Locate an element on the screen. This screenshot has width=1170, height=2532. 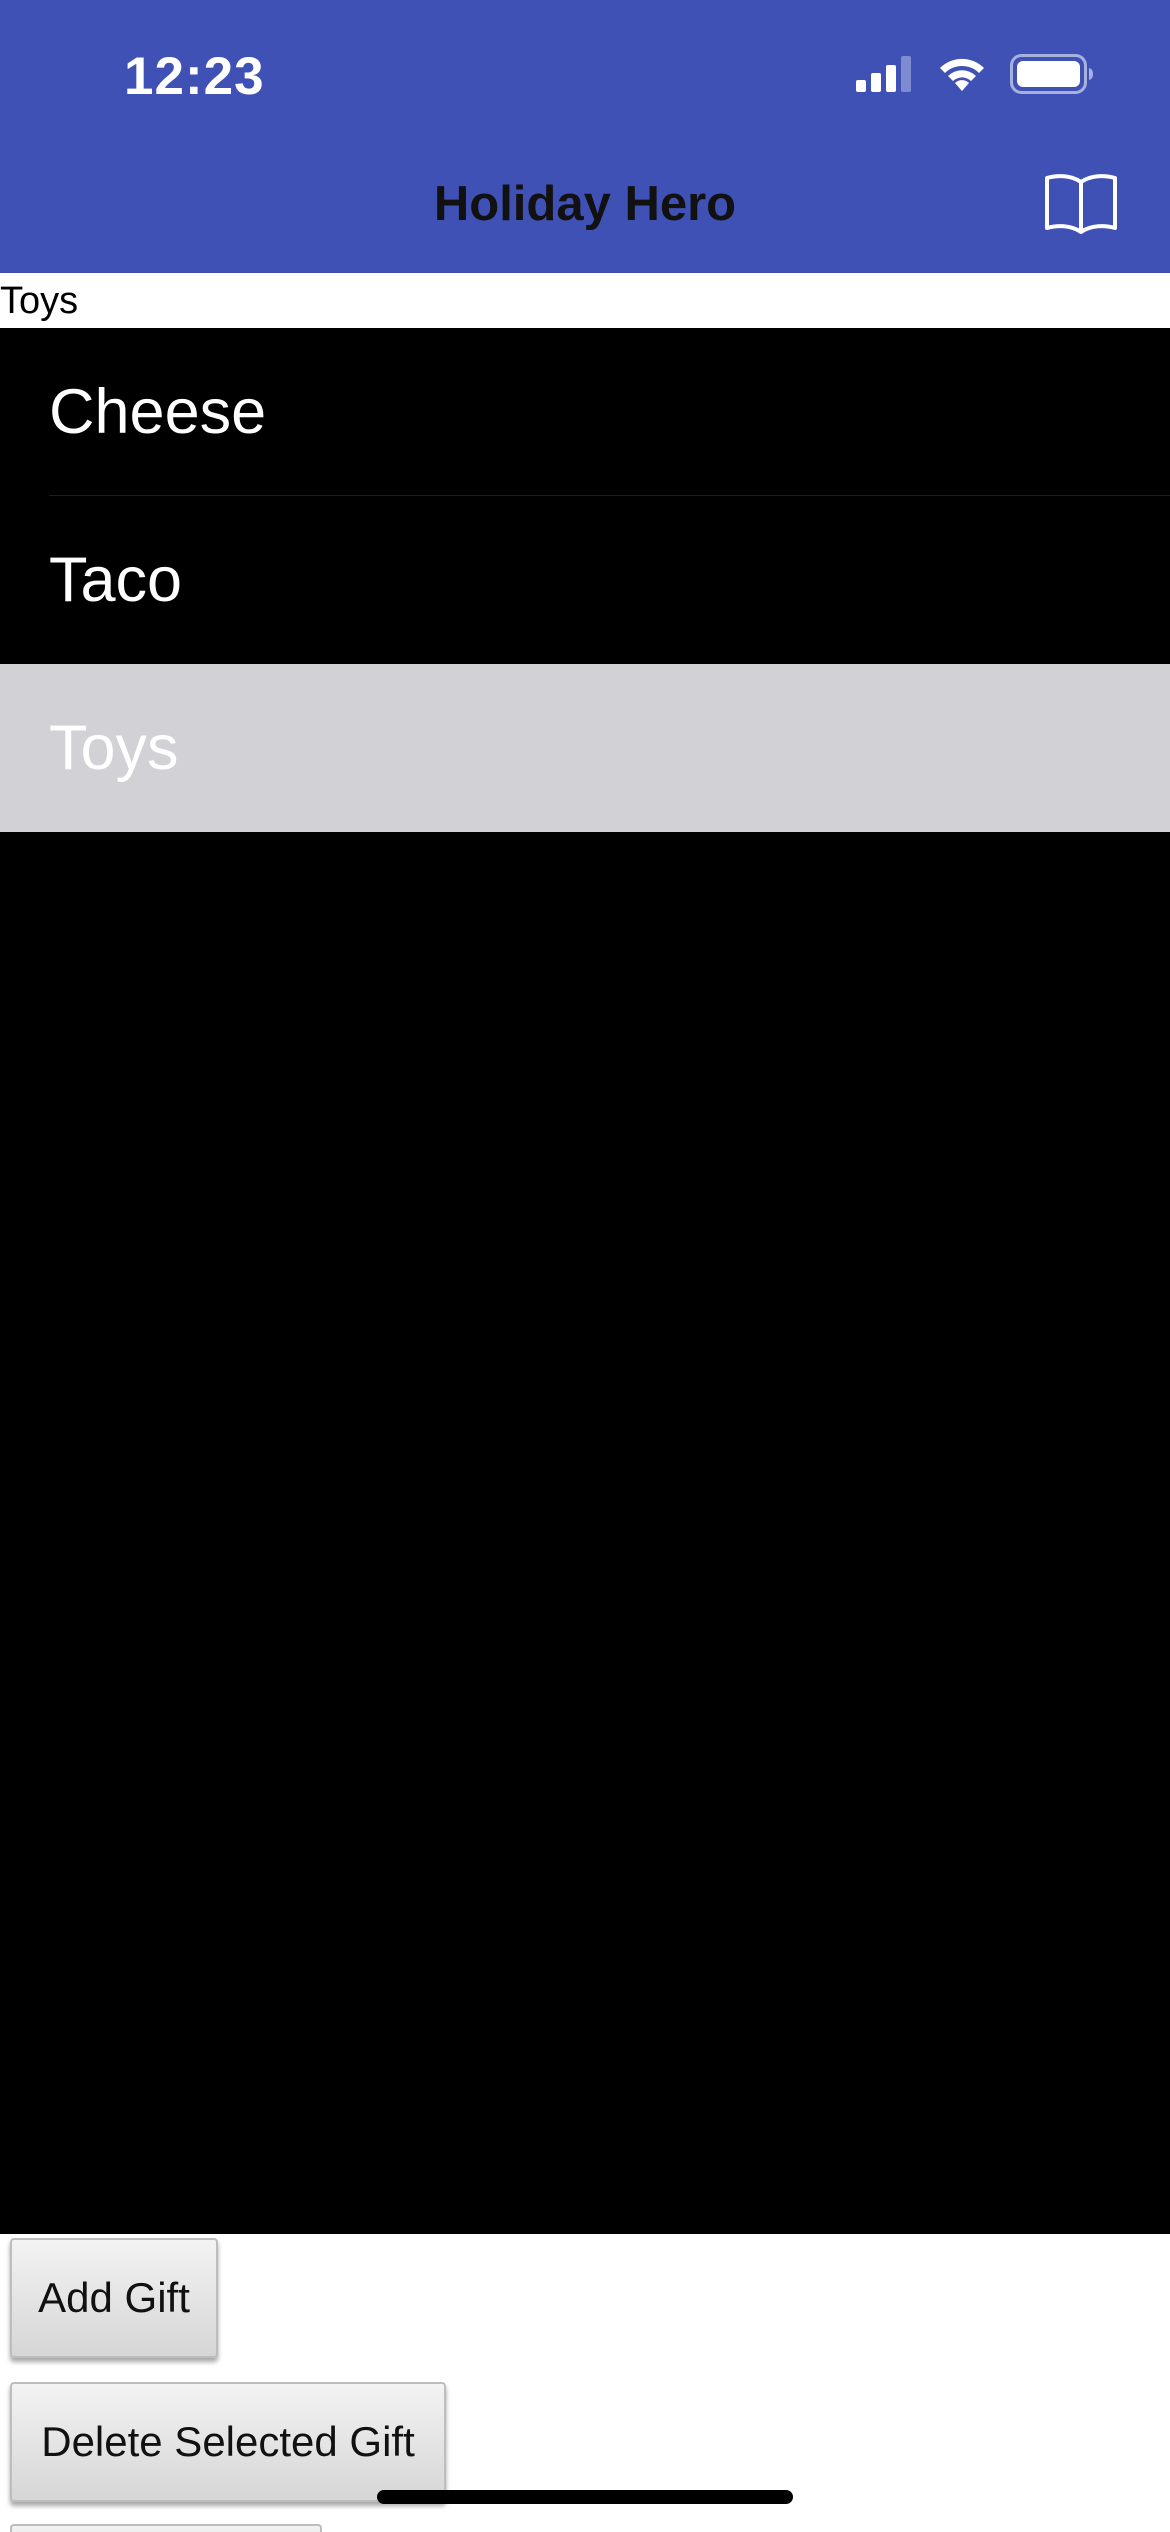
wifi-icon is located at coordinates (962, 76).